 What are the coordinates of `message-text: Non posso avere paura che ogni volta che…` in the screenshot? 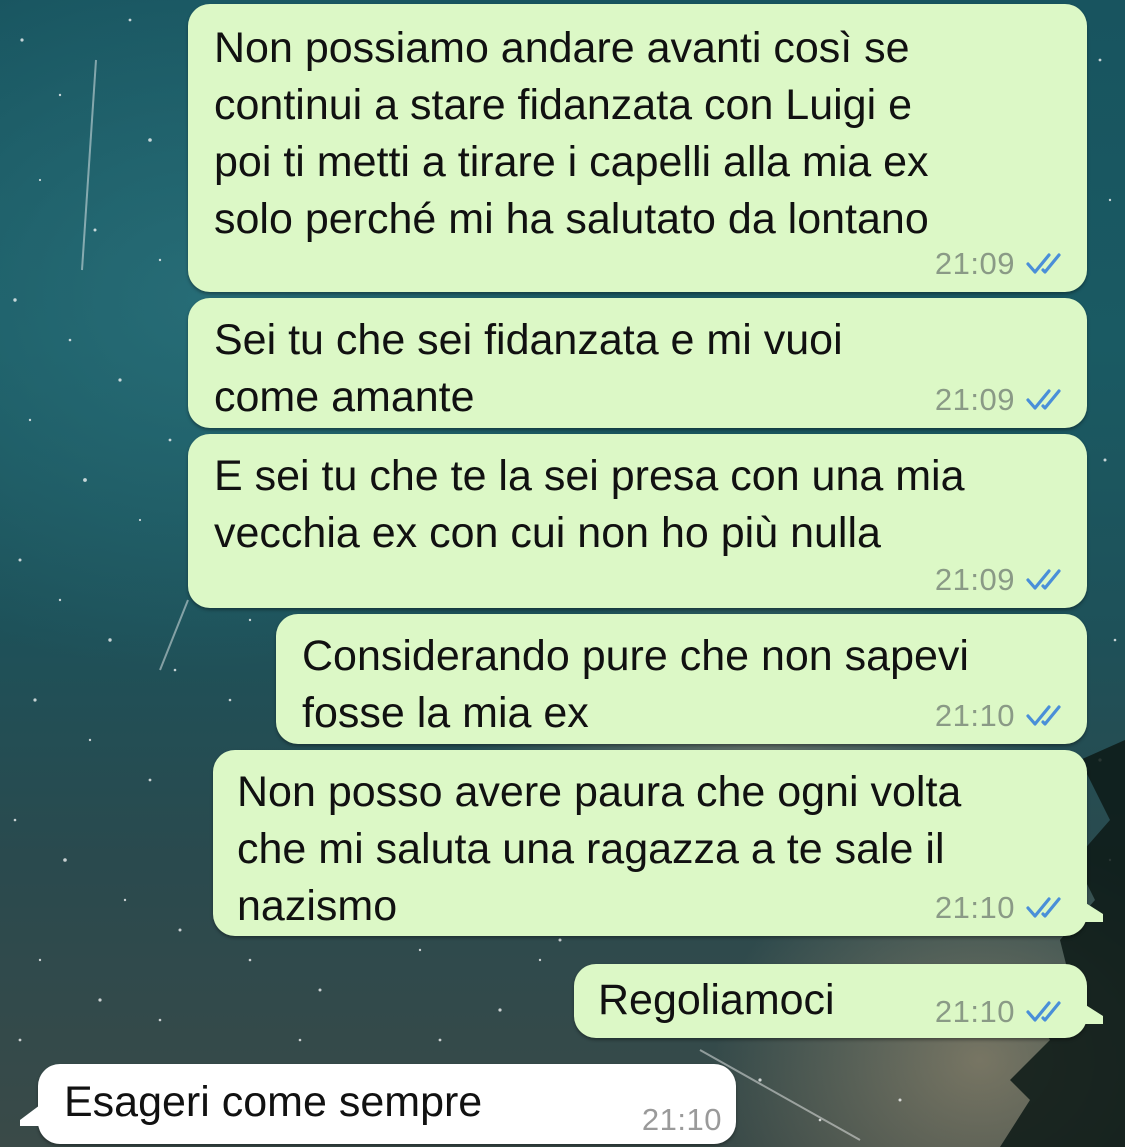 It's located at (599, 849).